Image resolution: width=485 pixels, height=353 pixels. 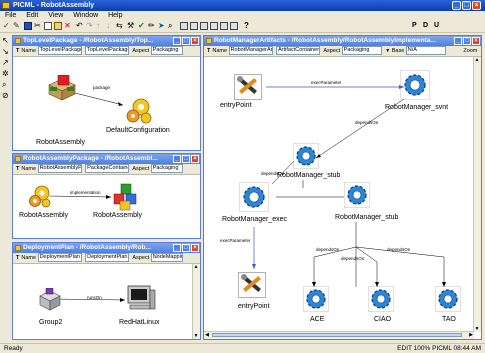 I want to click on scroll-thumb, so click(x=337, y=335).